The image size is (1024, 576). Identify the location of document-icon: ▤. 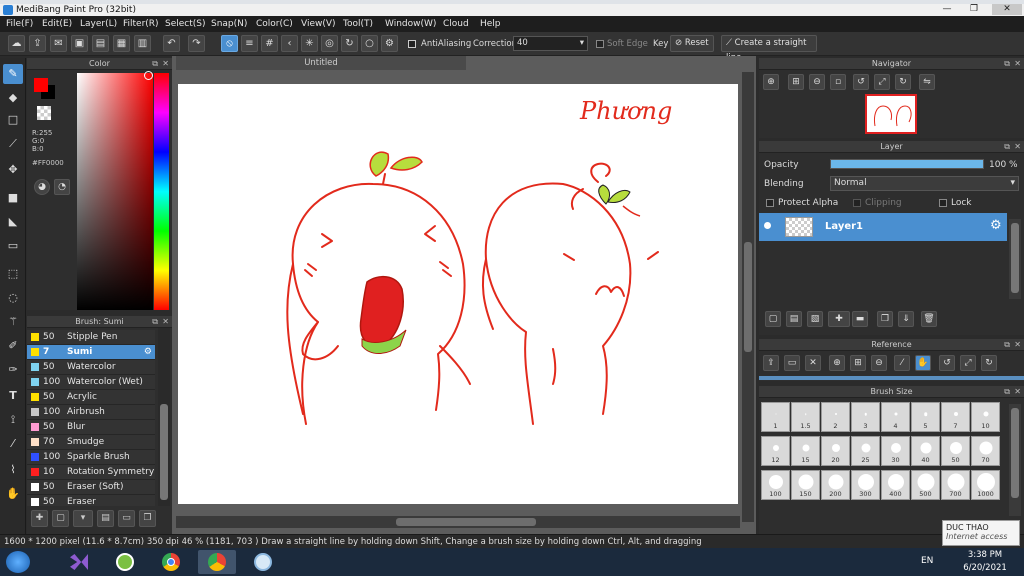
(100, 43).